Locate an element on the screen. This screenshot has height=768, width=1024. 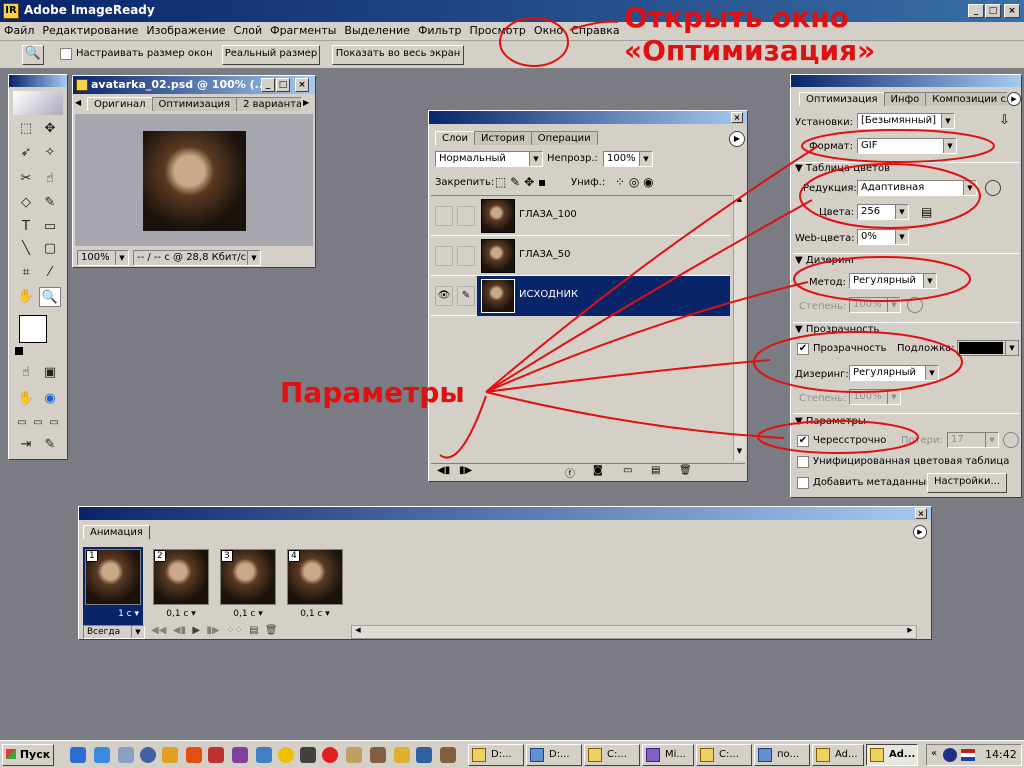
menu-edit: Редактирование is located at coordinates (90, 30).